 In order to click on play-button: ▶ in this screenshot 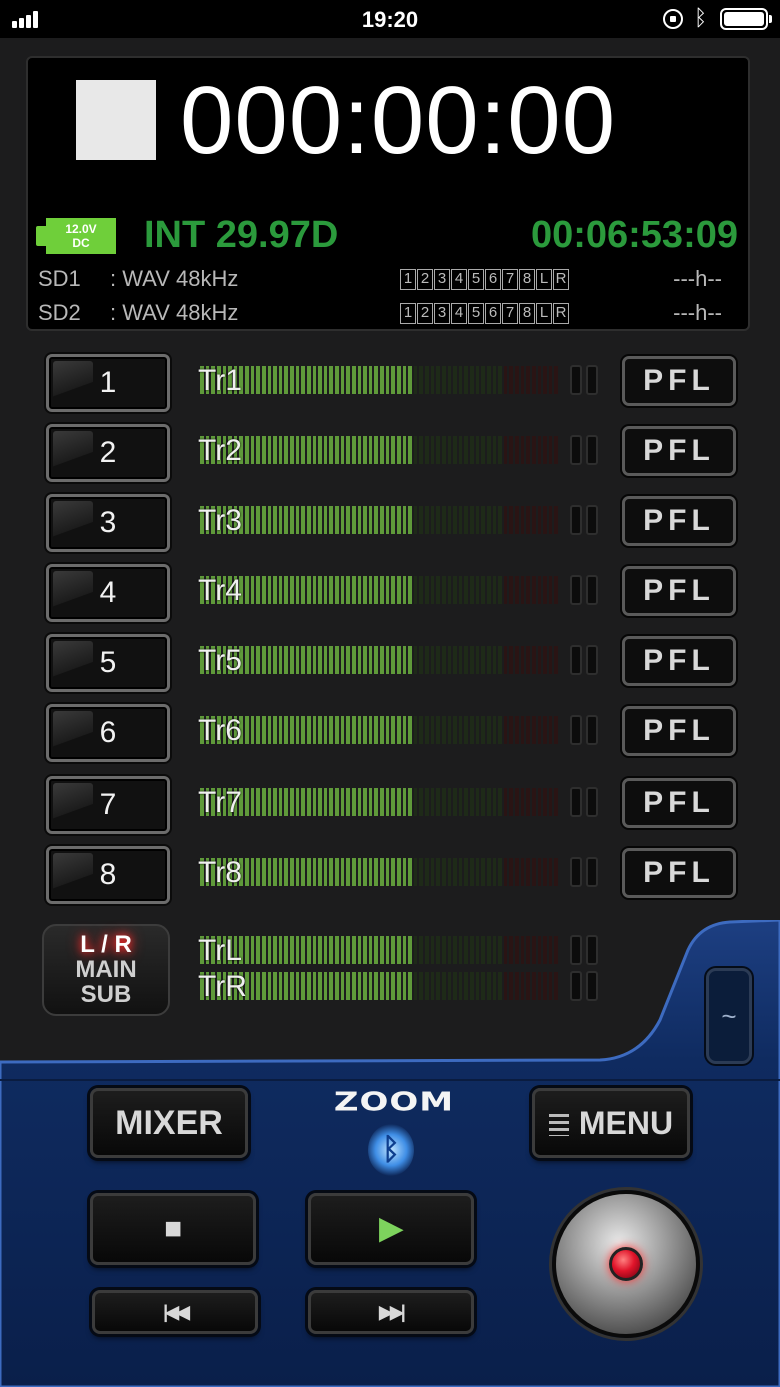, I will do `click(391, 1229)`.